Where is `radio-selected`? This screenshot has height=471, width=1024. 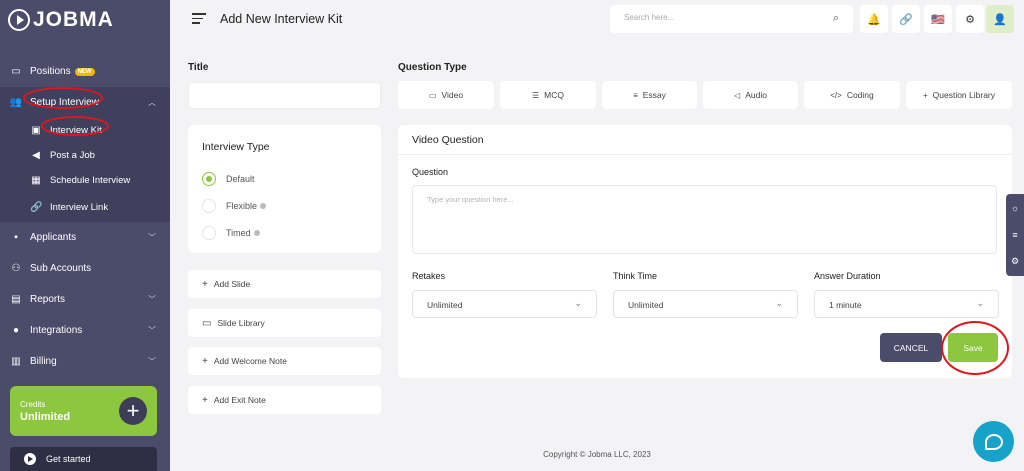 radio-selected is located at coordinates (209, 178).